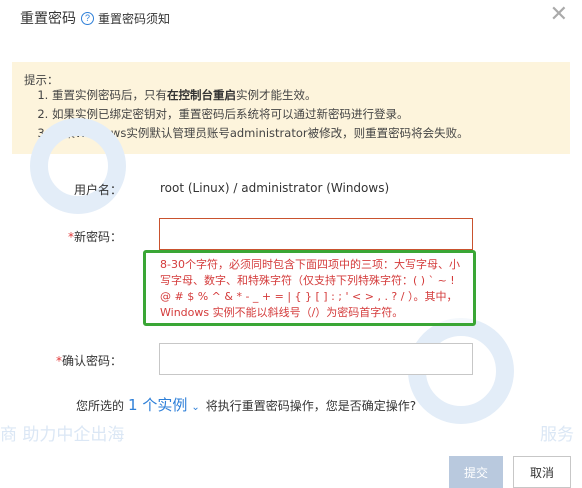  What do you see at coordinates (94, 237) in the screenshot?
I see `new-password-label: *新密码：` at bounding box center [94, 237].